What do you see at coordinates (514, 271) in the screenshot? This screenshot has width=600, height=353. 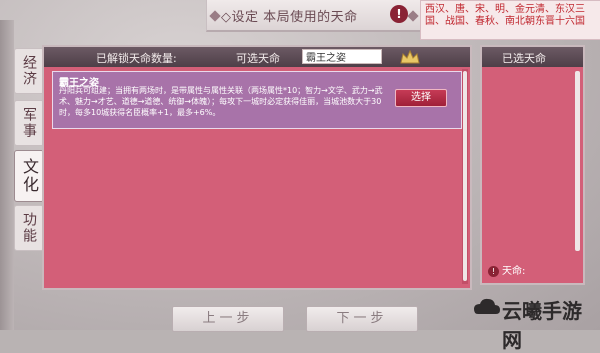 I see `fate-footer-label: 天命:` at bounding box center [514, 271].